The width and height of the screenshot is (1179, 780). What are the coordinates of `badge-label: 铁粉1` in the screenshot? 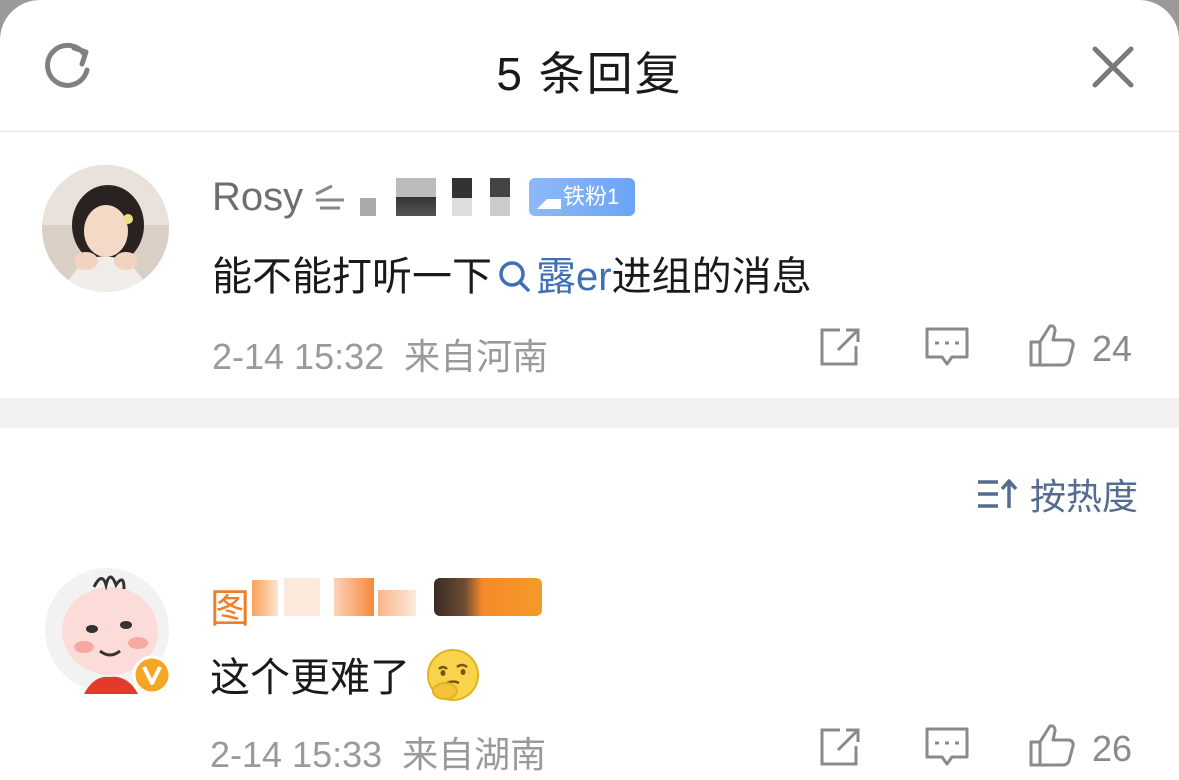 It's located at (591, 196).